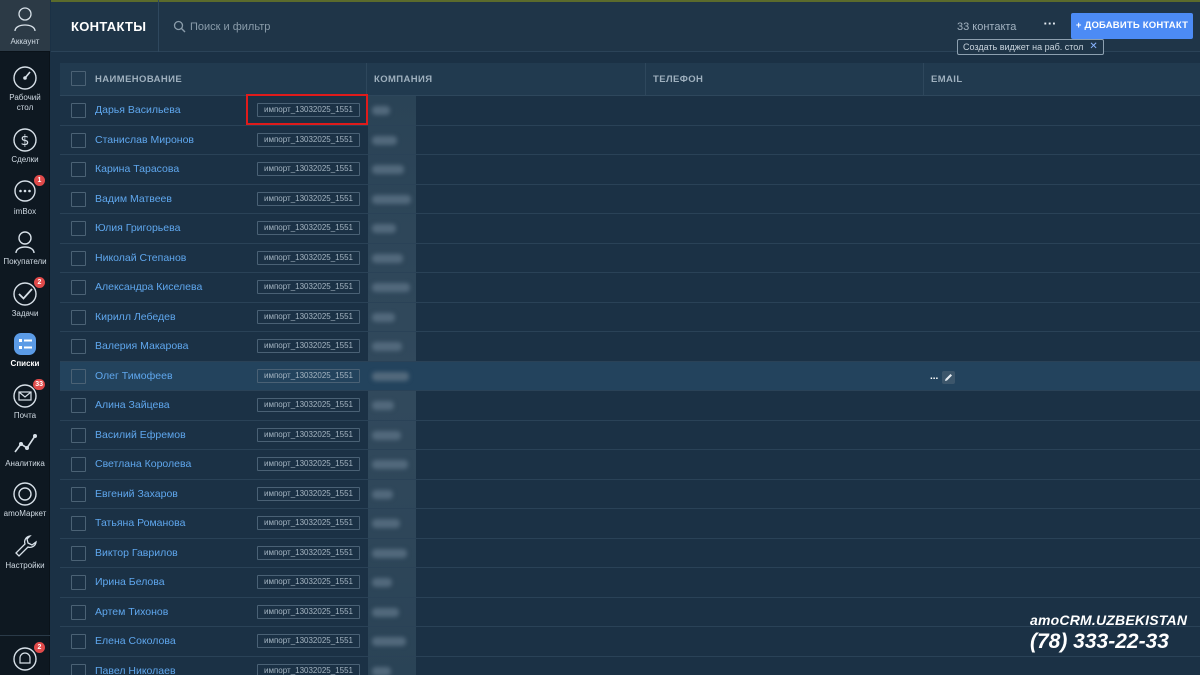 Image resolution: width=1200 pixels, height=675 pixels. What do you see at coordinates (630, 553) in the screenshot?
I see `table-row: Виктор Гаврилов импорт_13032025_1551` at bounding box center [630, 553].